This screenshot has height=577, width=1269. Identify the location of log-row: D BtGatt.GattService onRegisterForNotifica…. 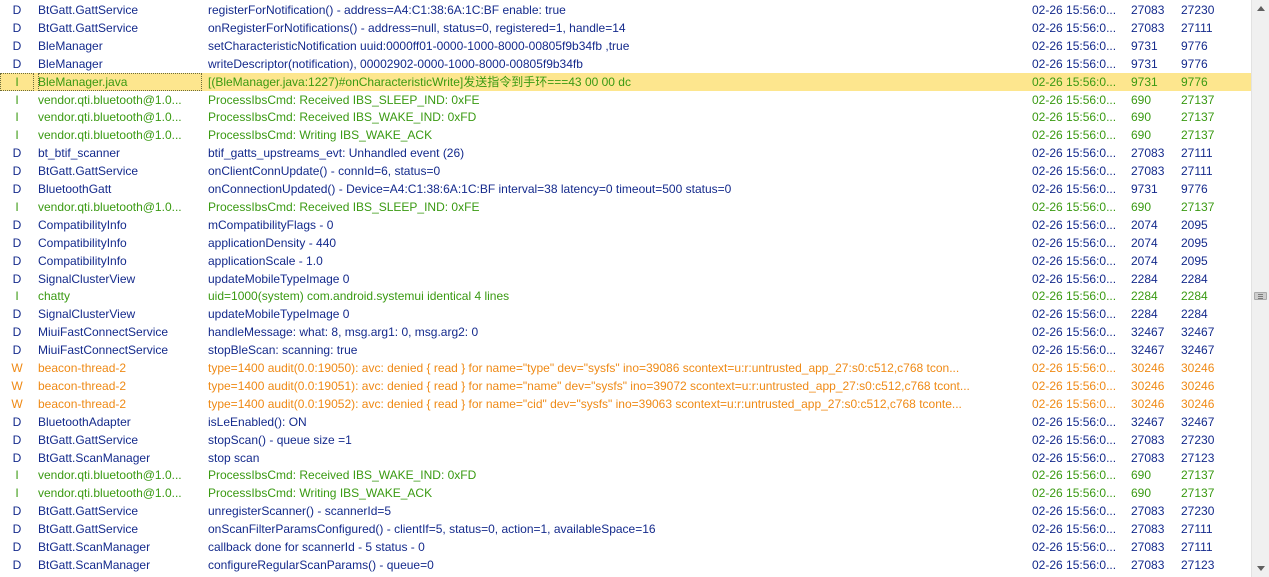
(625, 28).